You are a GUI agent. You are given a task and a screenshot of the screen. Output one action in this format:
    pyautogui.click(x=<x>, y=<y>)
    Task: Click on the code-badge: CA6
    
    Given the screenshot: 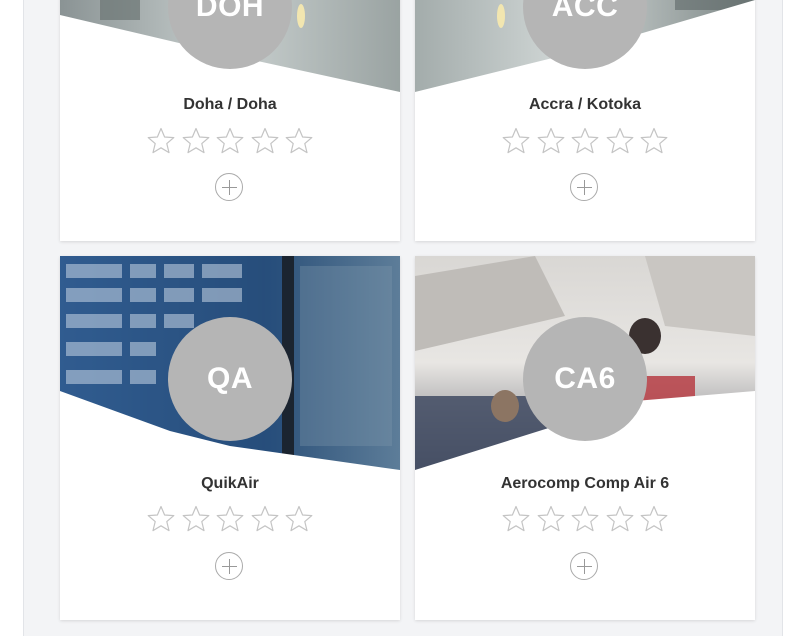 What is the action you would take?
    pyautogui.click(x=585, y=379)
    